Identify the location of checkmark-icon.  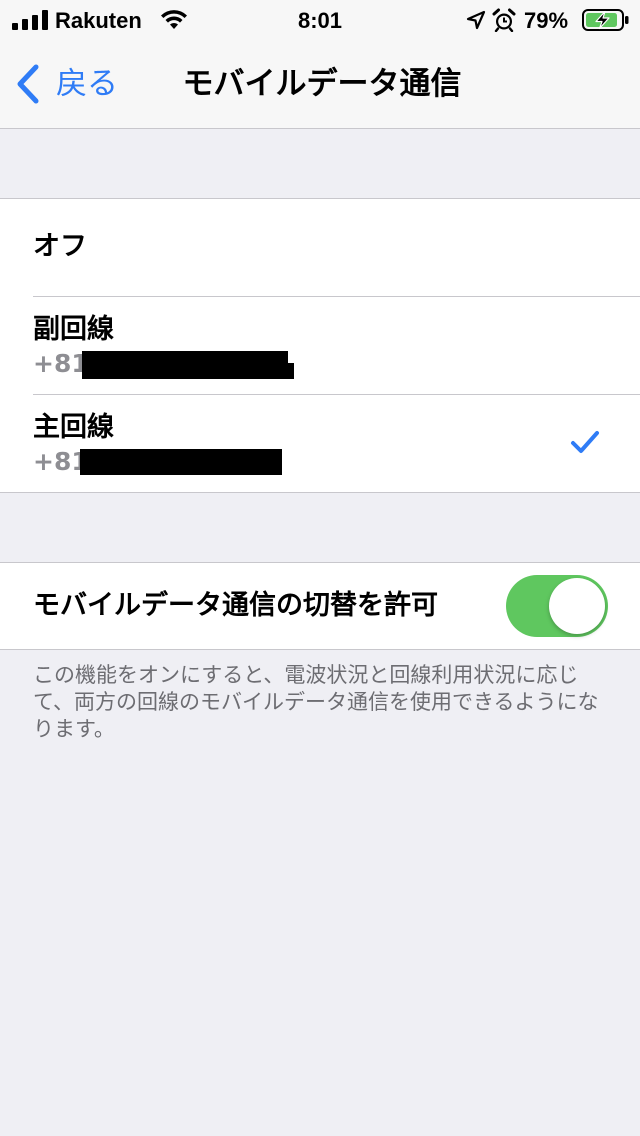
(585, 442).